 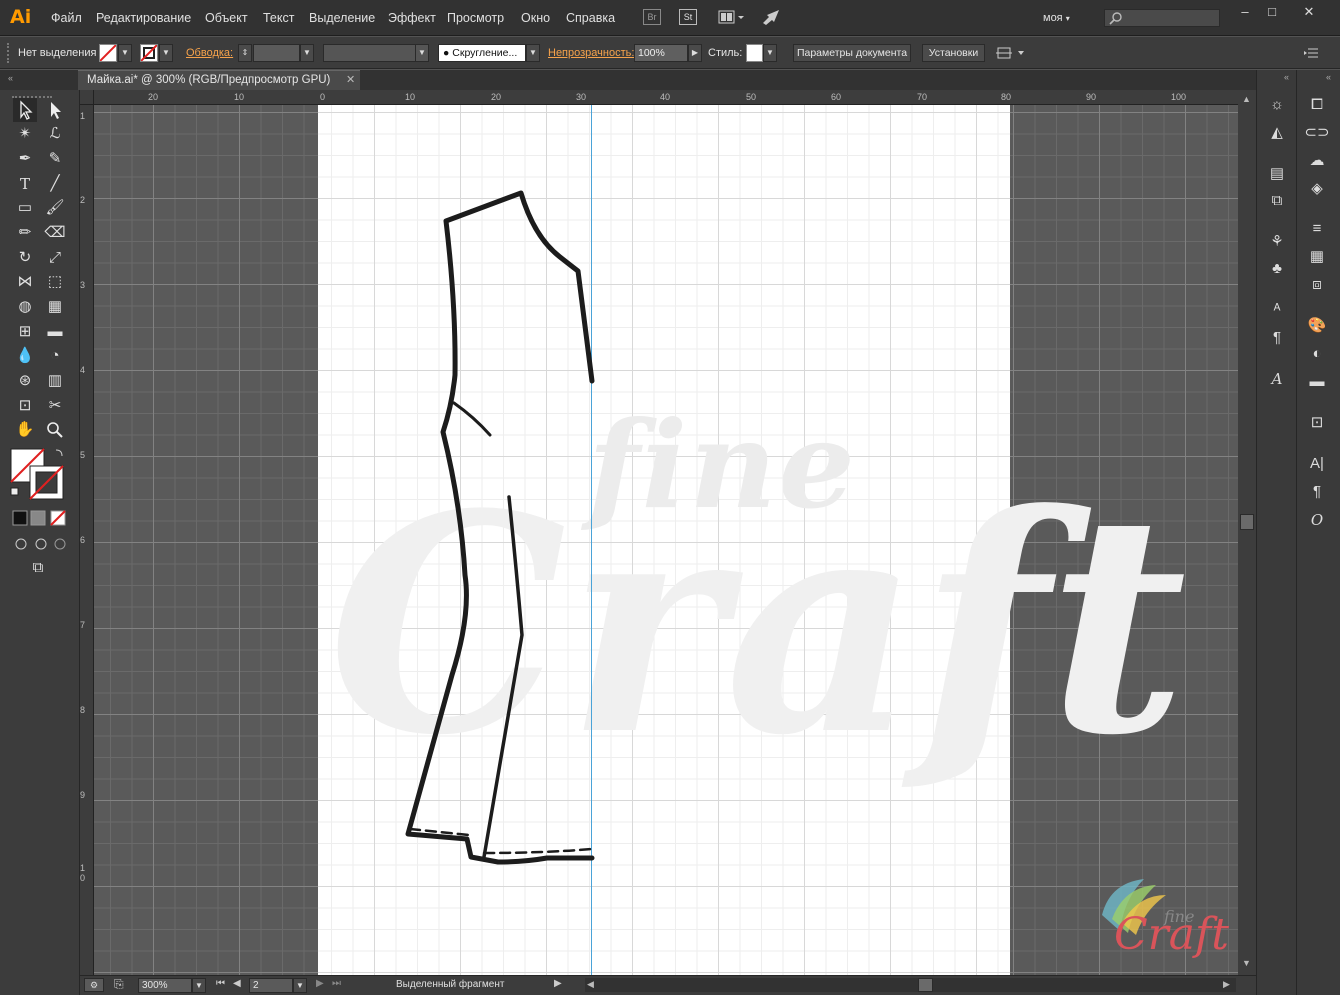 What do you see at coordinates (1317, 382) in the screenshot?
I see `gradient-panel-icon: ▬` at bounding box center [1317, 382].